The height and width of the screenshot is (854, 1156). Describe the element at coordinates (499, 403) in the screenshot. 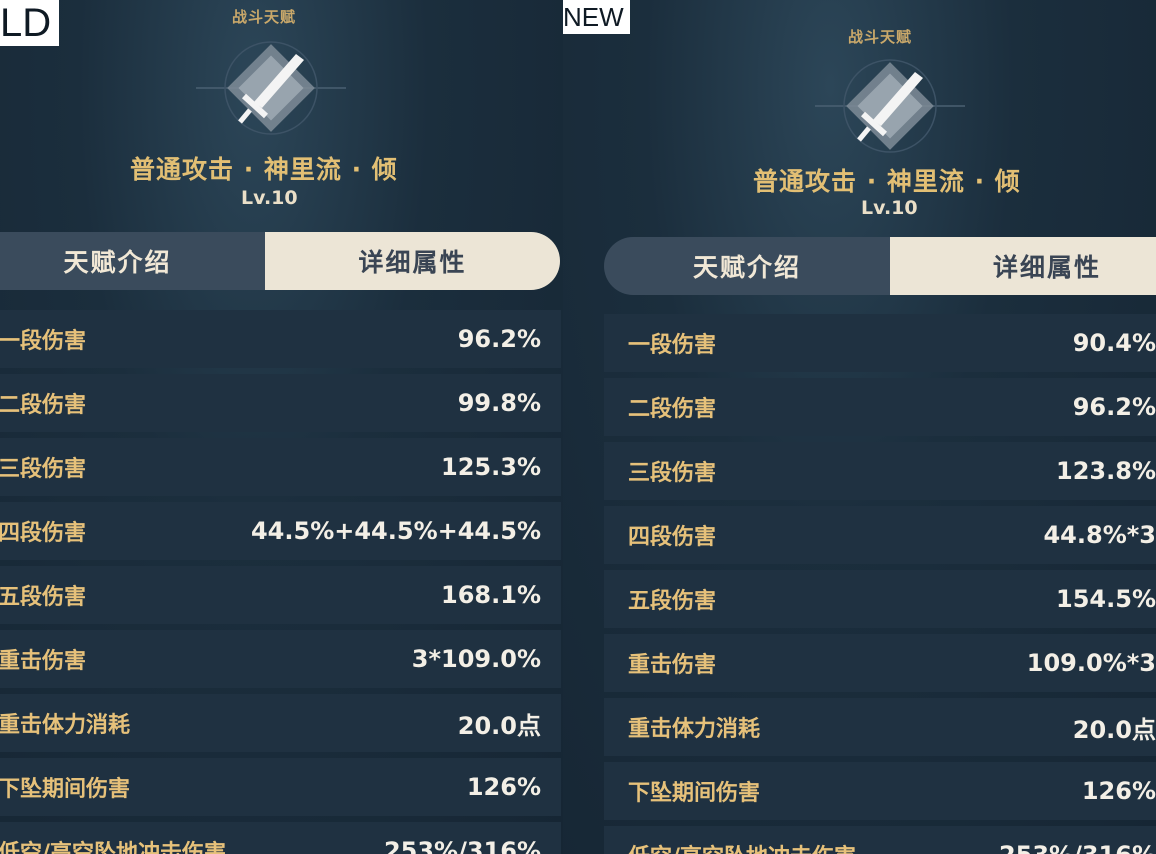

I see `attribute-value: 99.8%` at that location.